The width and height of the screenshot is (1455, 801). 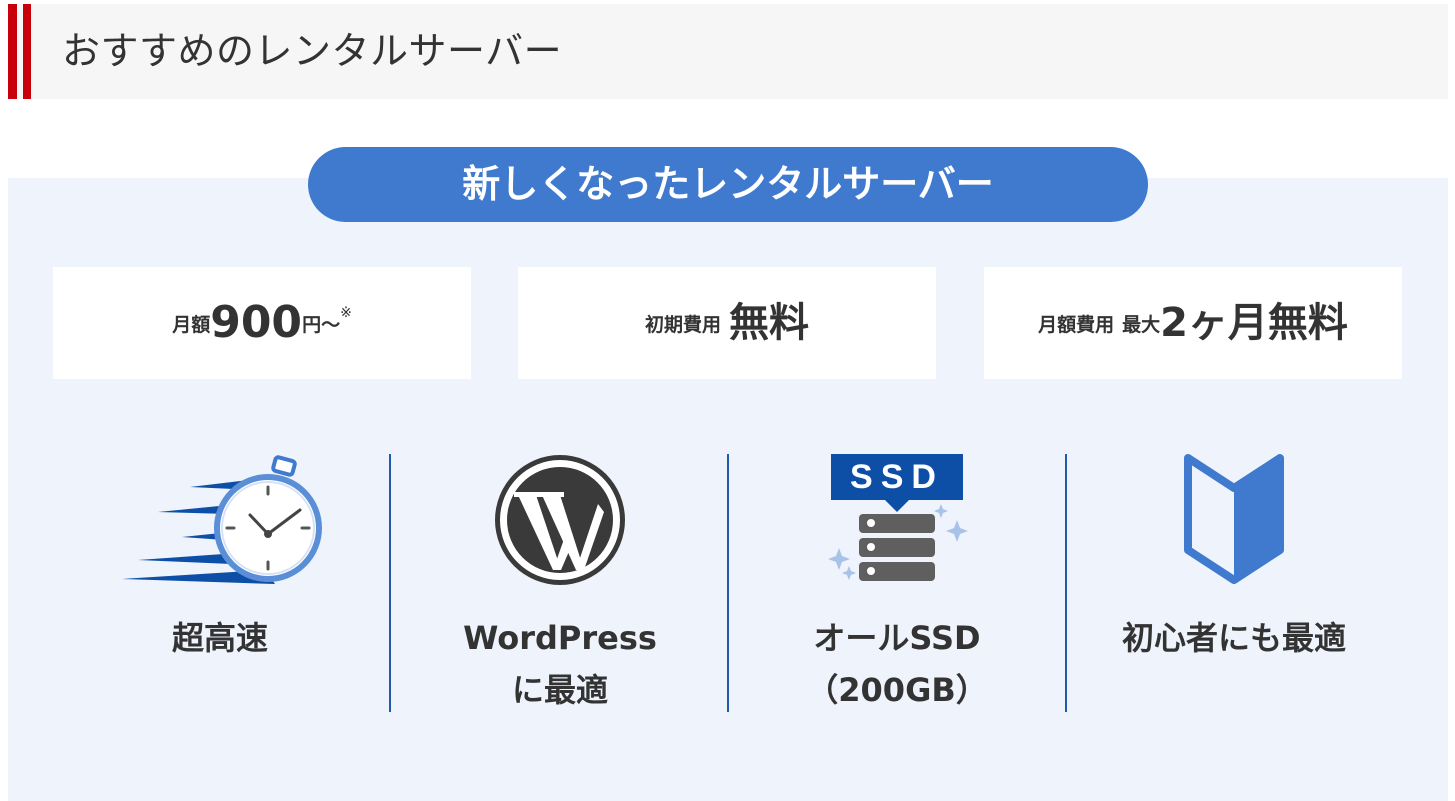 I want to click on price-card-free-months: 月額費用 最大 2ヶ月無料, so click(x=1193, y=323).